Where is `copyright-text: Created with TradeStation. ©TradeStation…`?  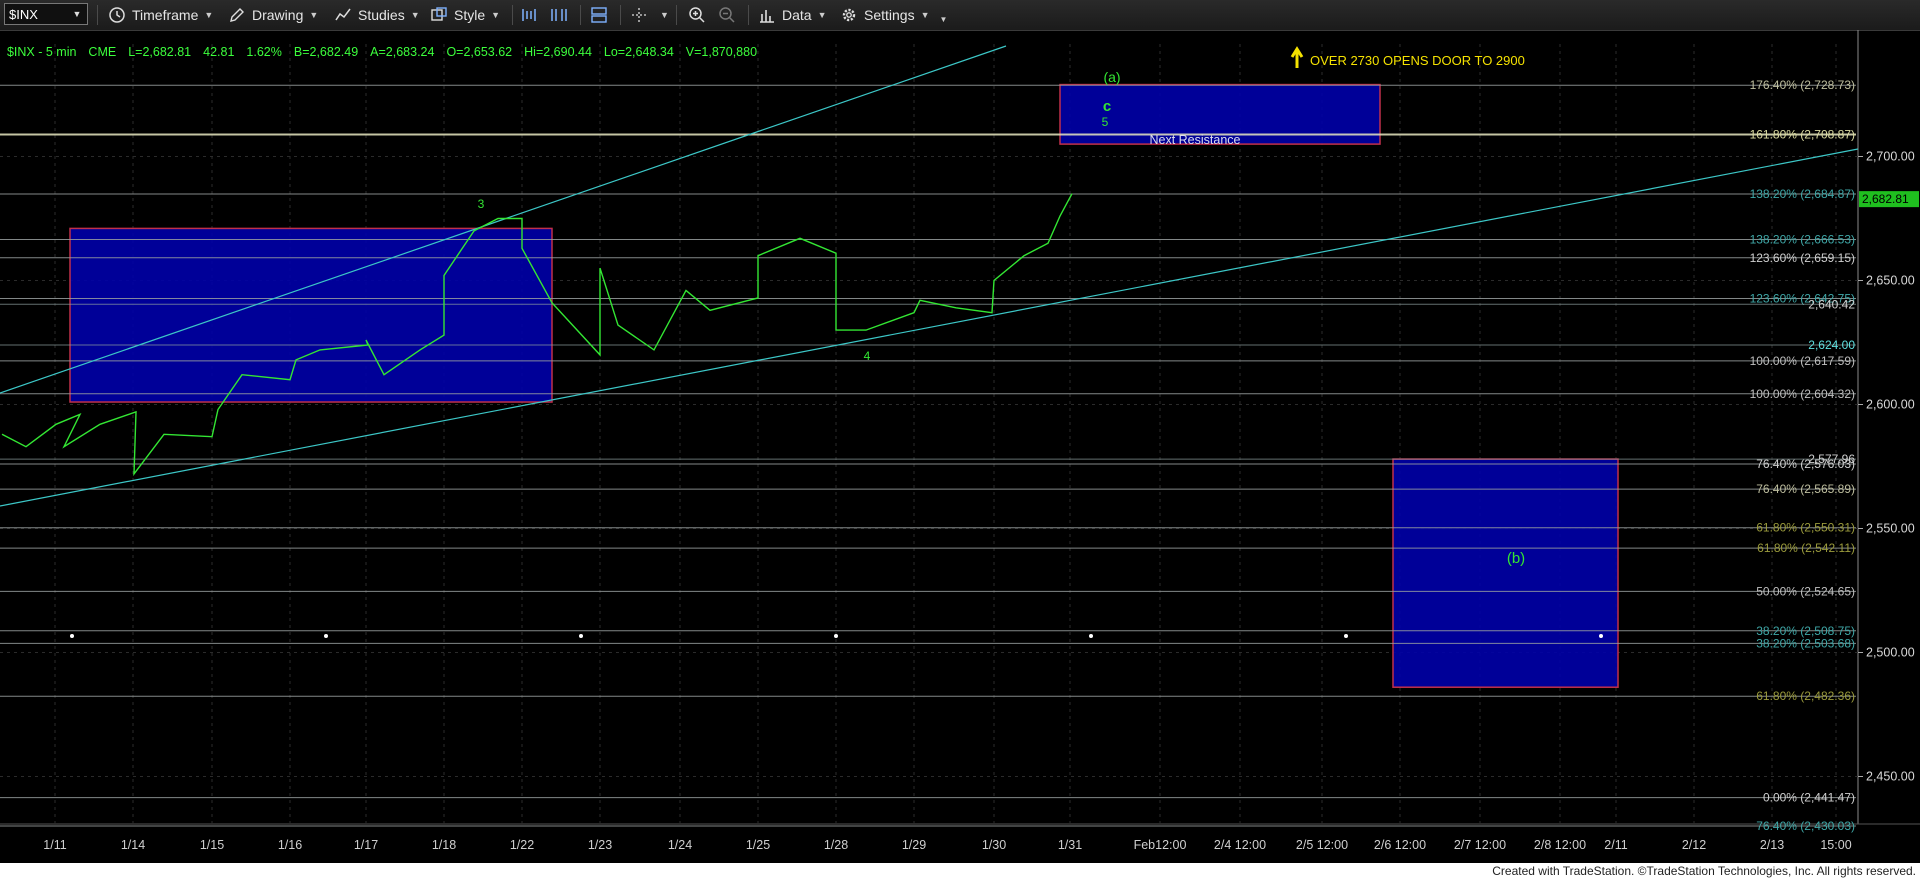 copyright-text: Created with TradeStation. ©TradeStation… is located at coordinates (1704, 871).